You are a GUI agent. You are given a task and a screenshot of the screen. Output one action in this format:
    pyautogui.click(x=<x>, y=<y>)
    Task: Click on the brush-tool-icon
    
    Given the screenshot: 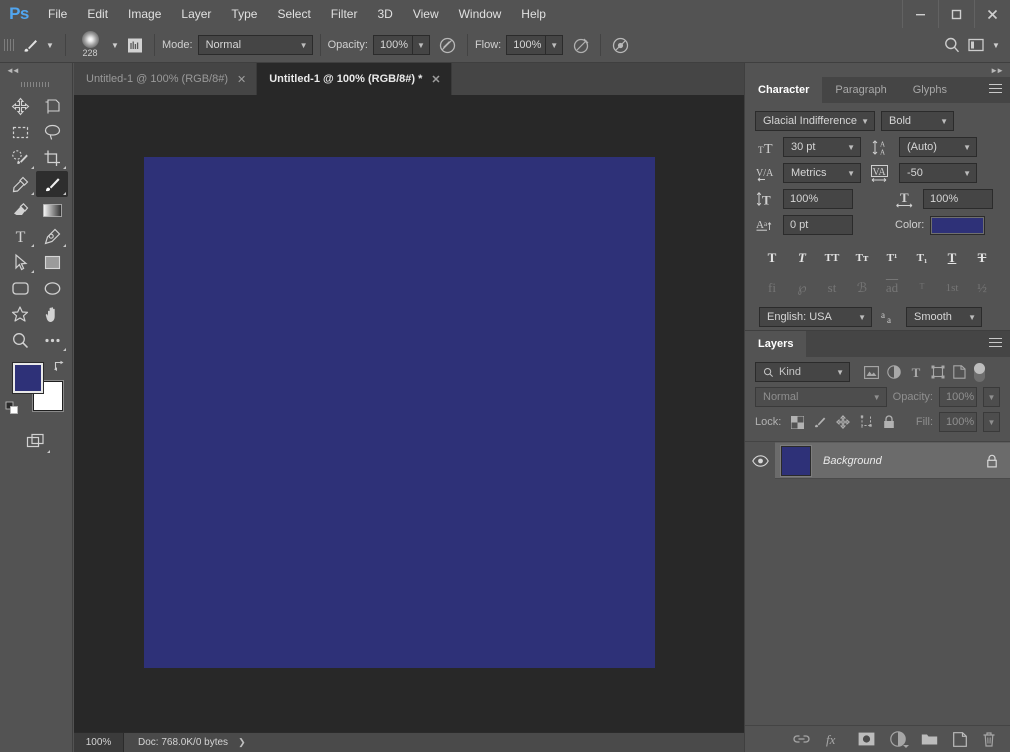 What is the action you would take?
    pyautogui.click(x=30, y=45)
    